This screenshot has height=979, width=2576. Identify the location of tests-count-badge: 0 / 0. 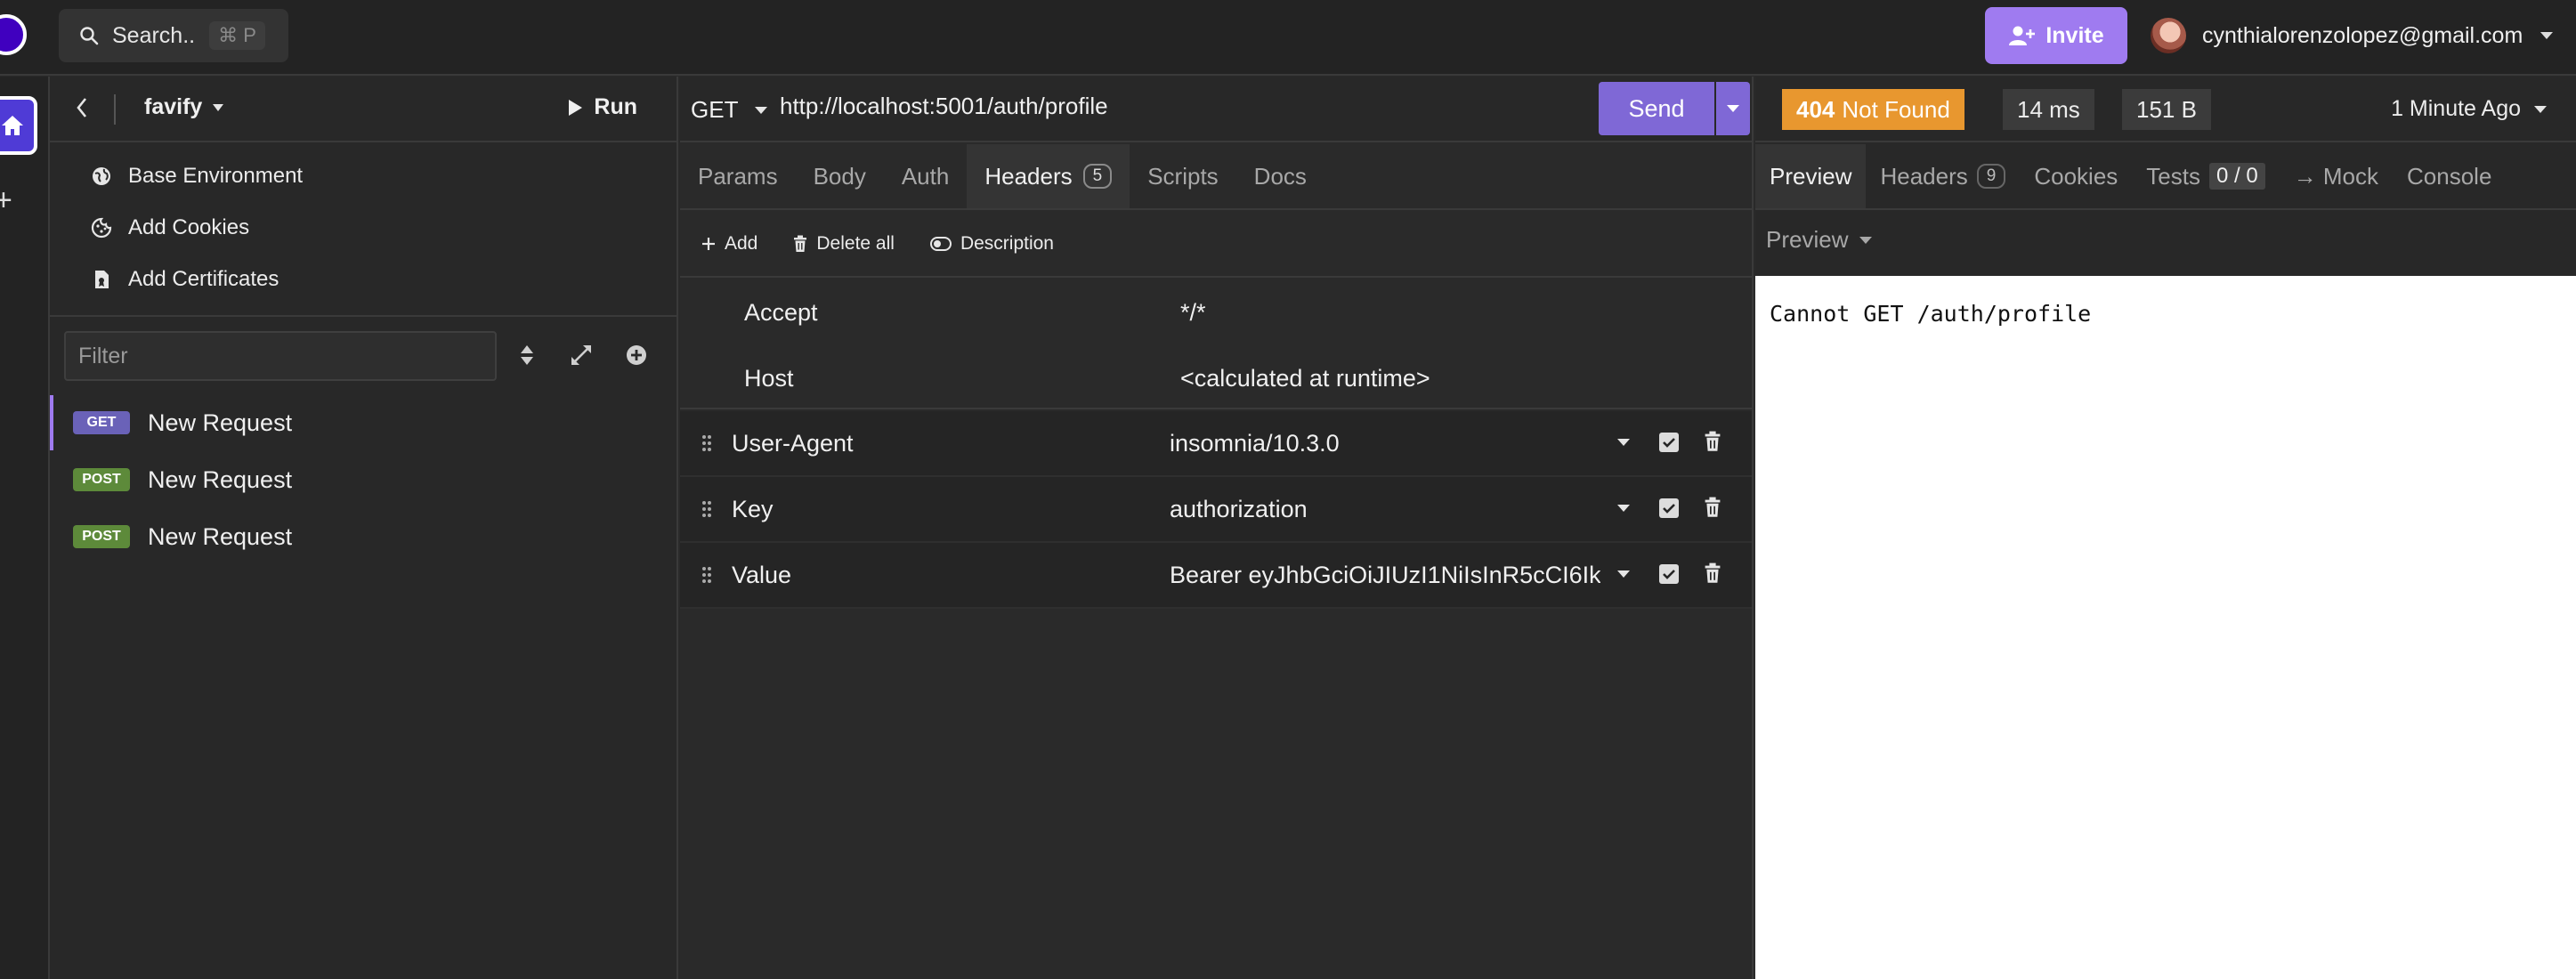
(2236, 176).